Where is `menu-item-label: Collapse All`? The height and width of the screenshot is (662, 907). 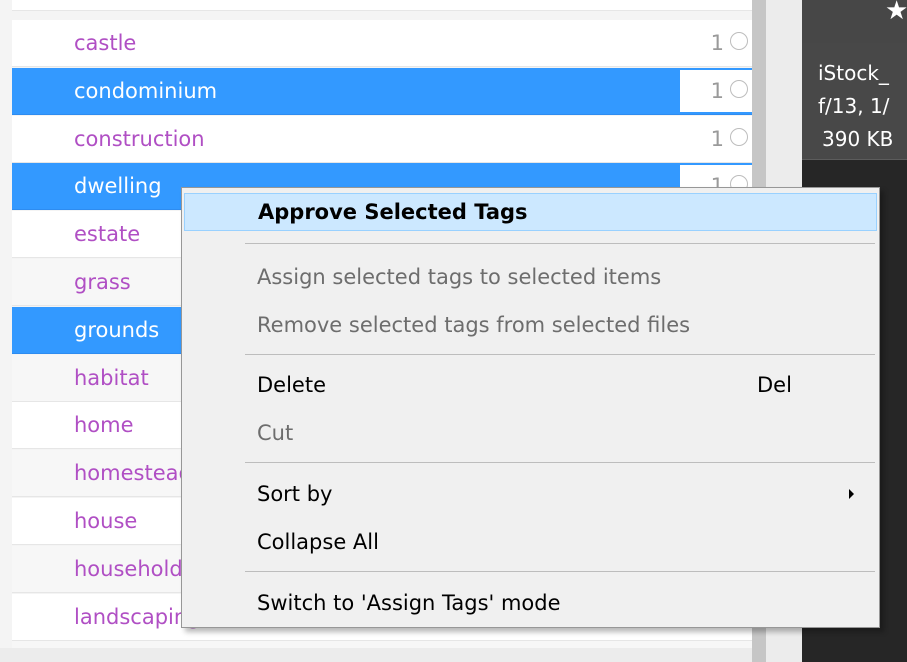 menu-item-label: Collapse All is located at coordinates (318, 542).